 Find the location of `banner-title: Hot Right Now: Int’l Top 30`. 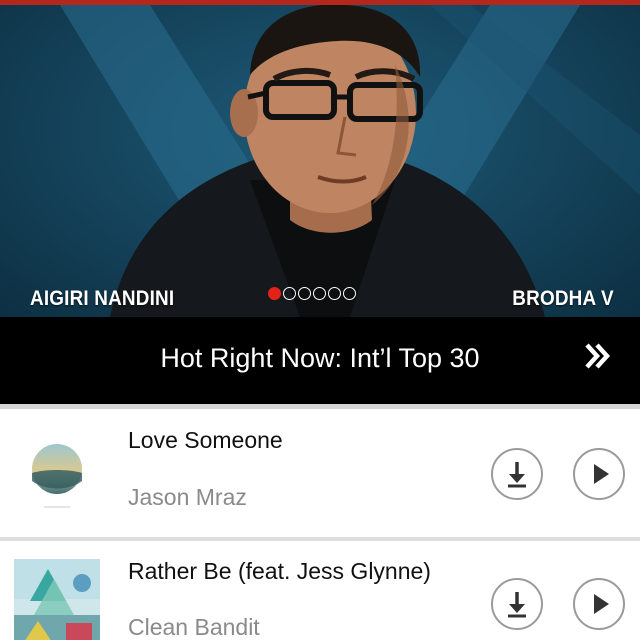

banner-title: Hot Right Now: Int’l Top 30 is located at coordinates (320, 358).